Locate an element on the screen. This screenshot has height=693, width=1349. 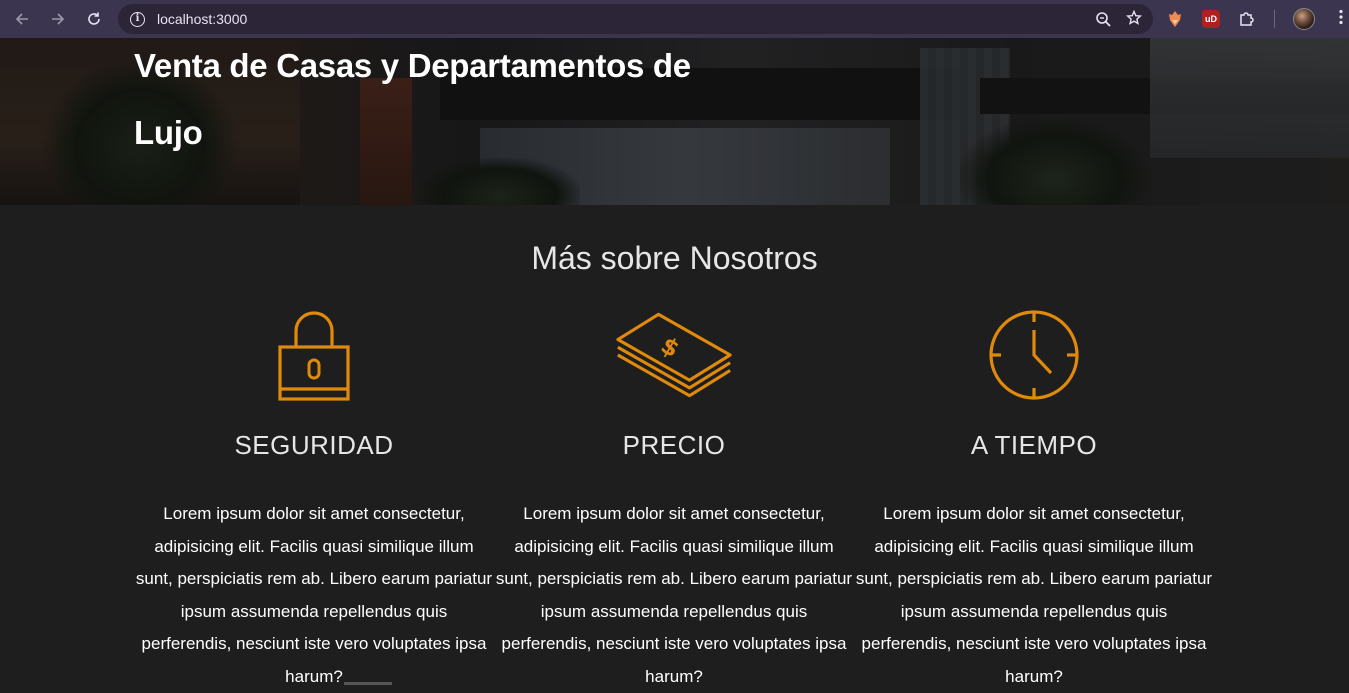
reload-button is located at coordinates (94, 19).